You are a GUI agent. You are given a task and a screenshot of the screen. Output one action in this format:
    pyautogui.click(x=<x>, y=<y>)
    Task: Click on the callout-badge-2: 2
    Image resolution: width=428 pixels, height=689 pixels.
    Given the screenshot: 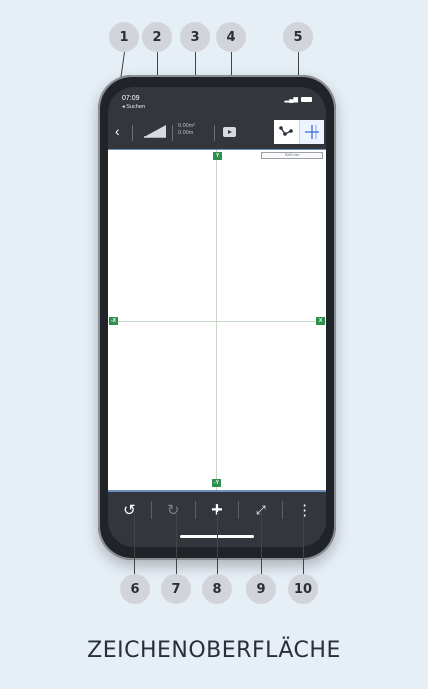 What is the action you would take?
    pyautogui.click(x=157, y=37)
    